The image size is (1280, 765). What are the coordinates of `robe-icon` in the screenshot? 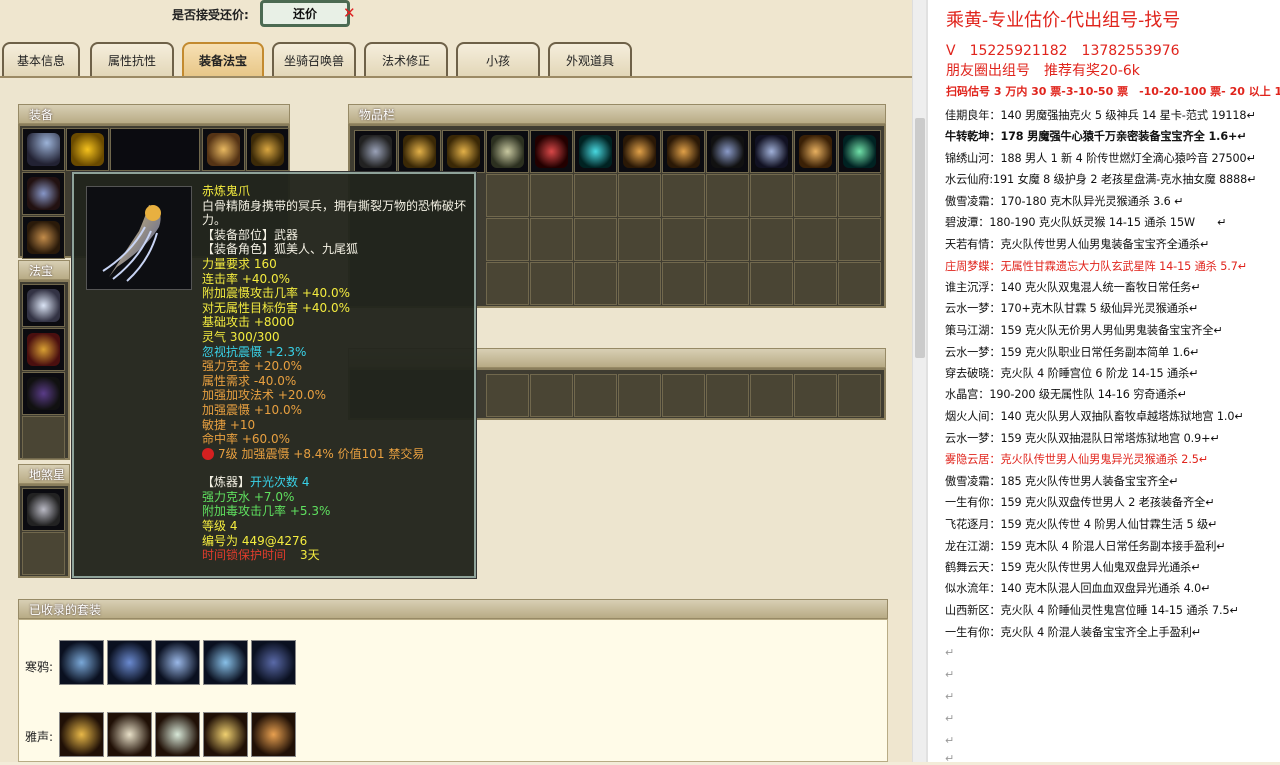 It's located at (771, 151).